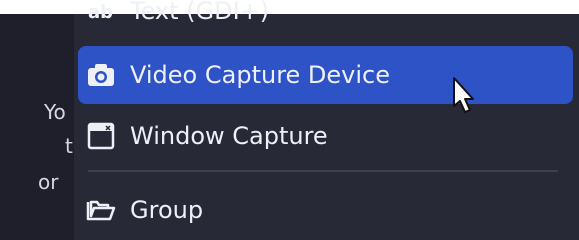 Image resolution: width=579 pixels, height=240 pixels. What do you see at coordinates (69, 146) in the screenshot?
I see `left-panel-text-line-2: t` at bounding box center [69, 146].